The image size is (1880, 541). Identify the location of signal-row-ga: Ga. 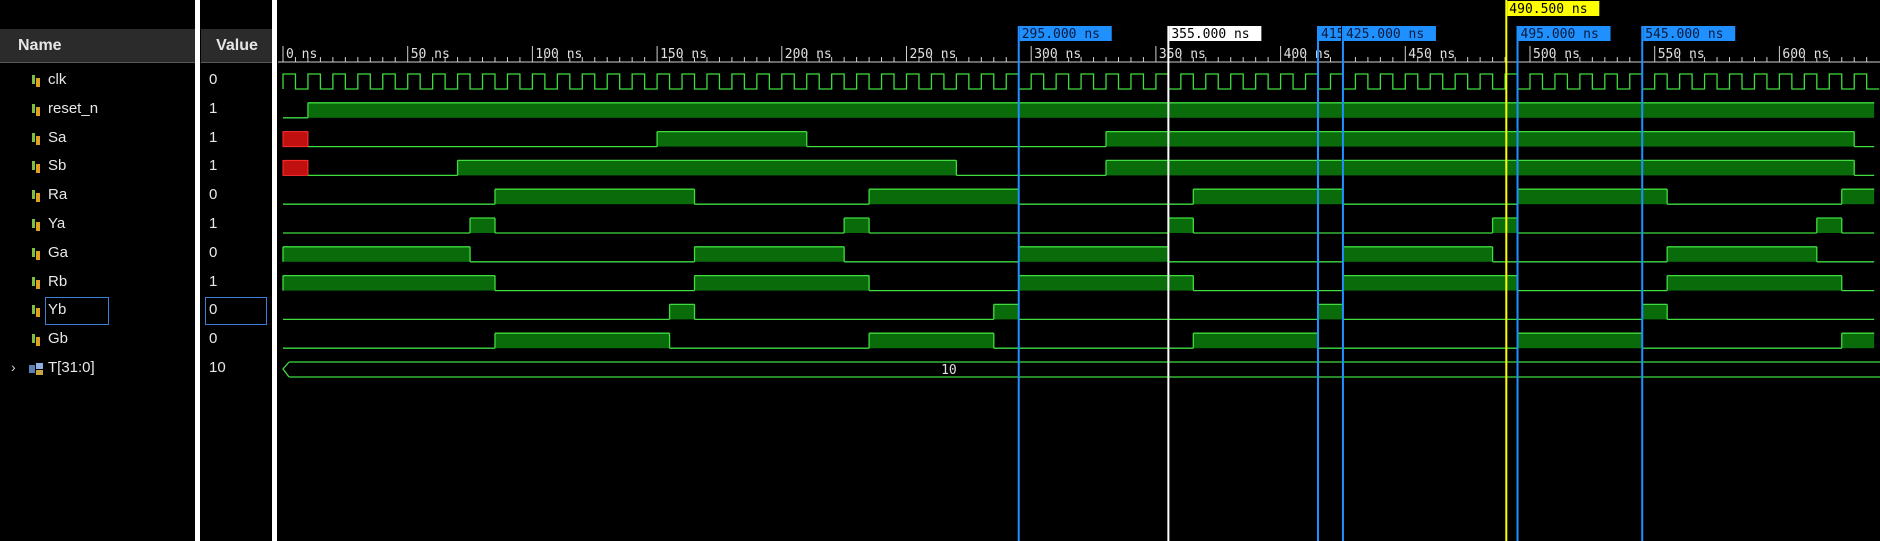
(97, 254).